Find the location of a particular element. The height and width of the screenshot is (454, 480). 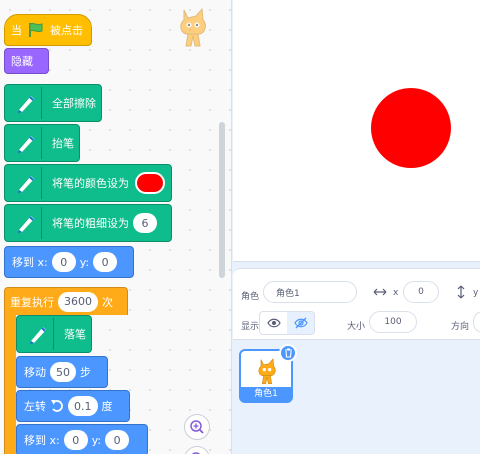

erase-all-label: 全部擦除 is located at coordinates (74, 103).